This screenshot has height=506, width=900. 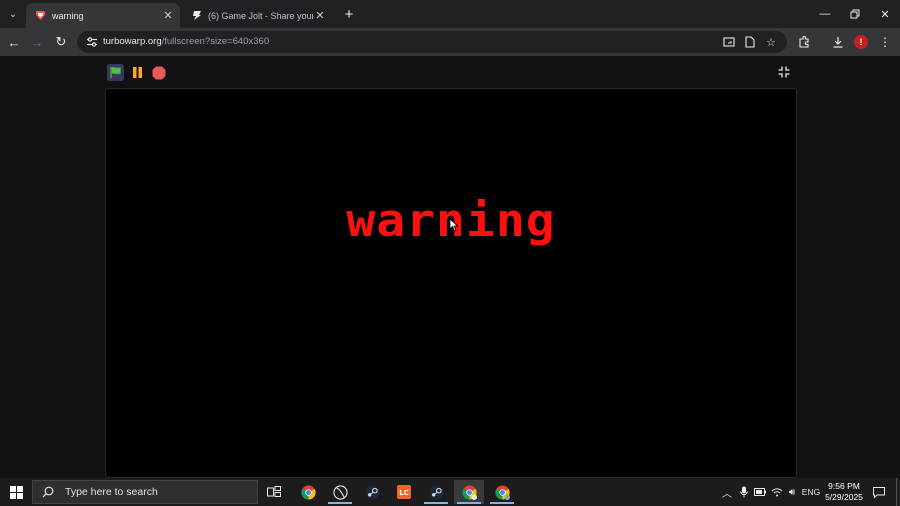 I want to click on install-app-icon, so click(x=750, y=42).